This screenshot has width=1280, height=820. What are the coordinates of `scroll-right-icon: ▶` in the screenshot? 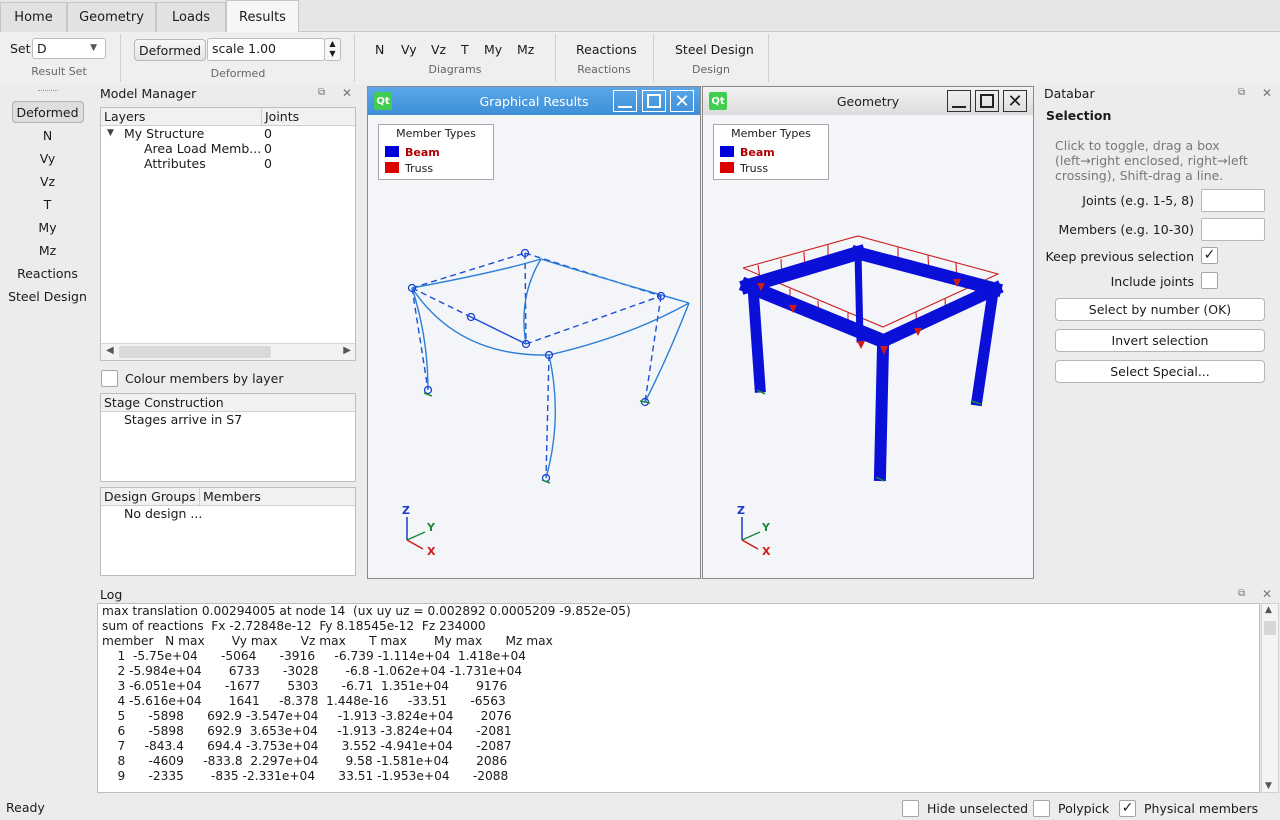 It's located at (347, 350).